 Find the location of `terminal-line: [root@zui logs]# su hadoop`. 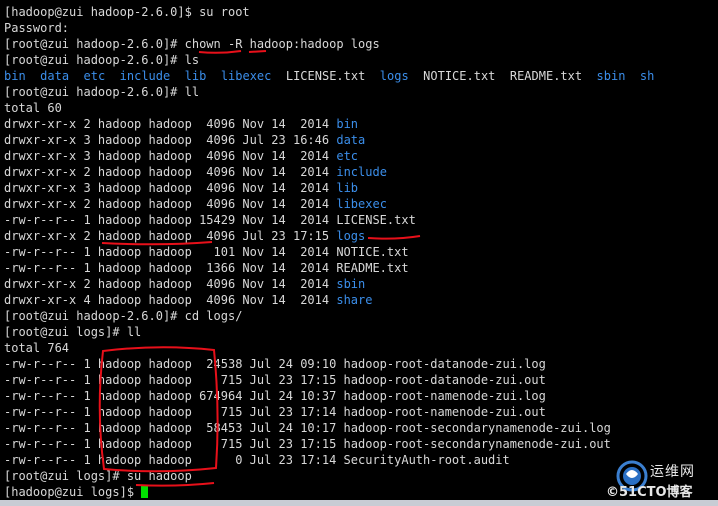

terminal-line: [root@zui logs]# su hadoop is located at coordinates (98, 476).